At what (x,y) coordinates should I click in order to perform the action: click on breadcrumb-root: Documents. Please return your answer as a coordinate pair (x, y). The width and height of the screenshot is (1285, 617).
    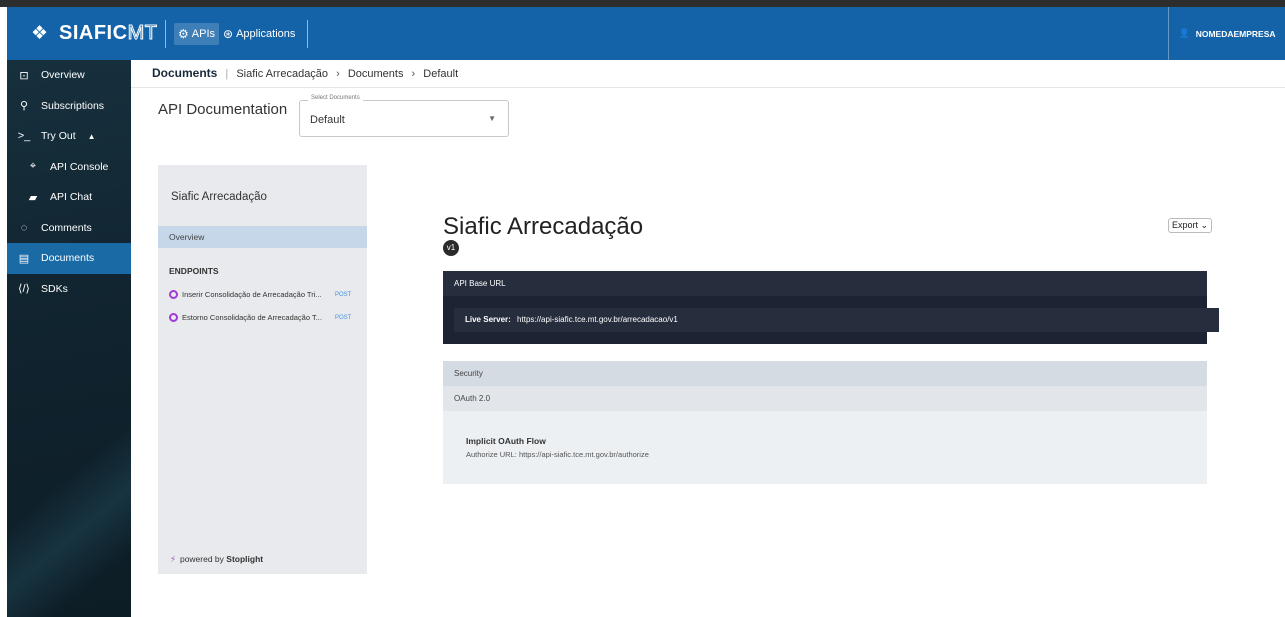
    Looking at the image, I should click on (184, 73).